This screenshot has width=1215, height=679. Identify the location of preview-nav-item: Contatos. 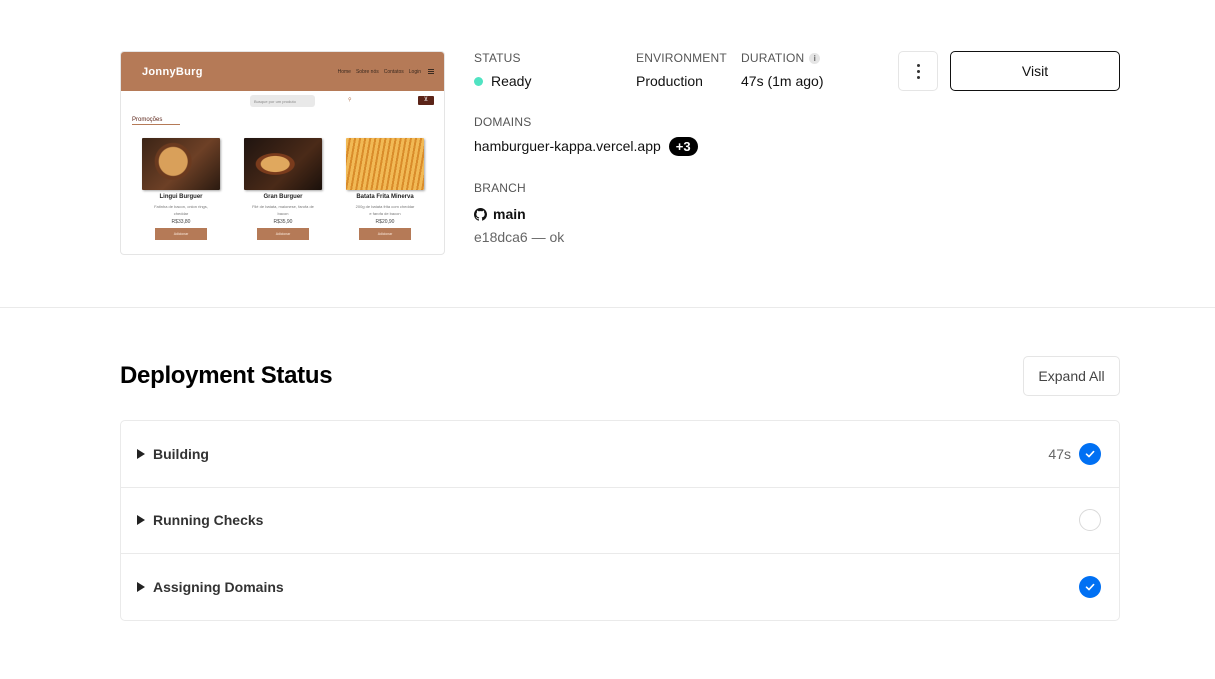
(393, 71).